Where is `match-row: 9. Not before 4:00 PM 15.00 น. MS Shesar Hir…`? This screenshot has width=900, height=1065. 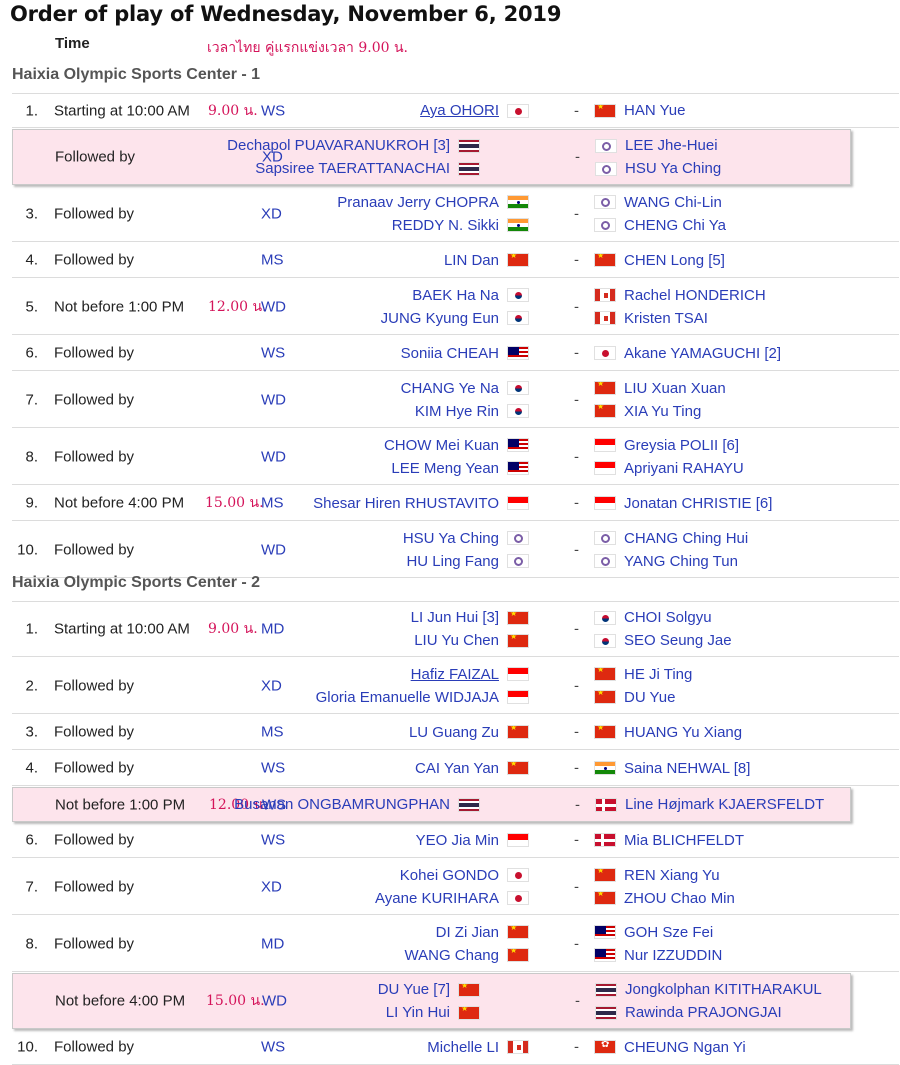
match-row: 9. Not before 4:00 PM 15.00 น. MS Shesar Hir… is located at coordinates (455, 503).